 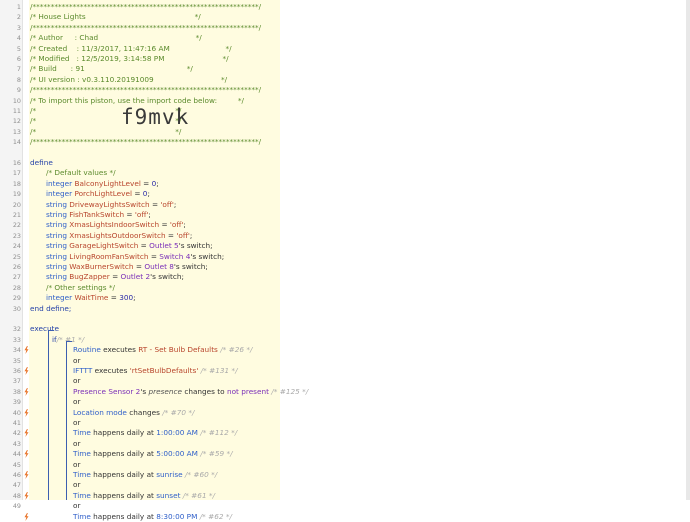 I want to click on line-number: 43, so click(x=16, y=443).